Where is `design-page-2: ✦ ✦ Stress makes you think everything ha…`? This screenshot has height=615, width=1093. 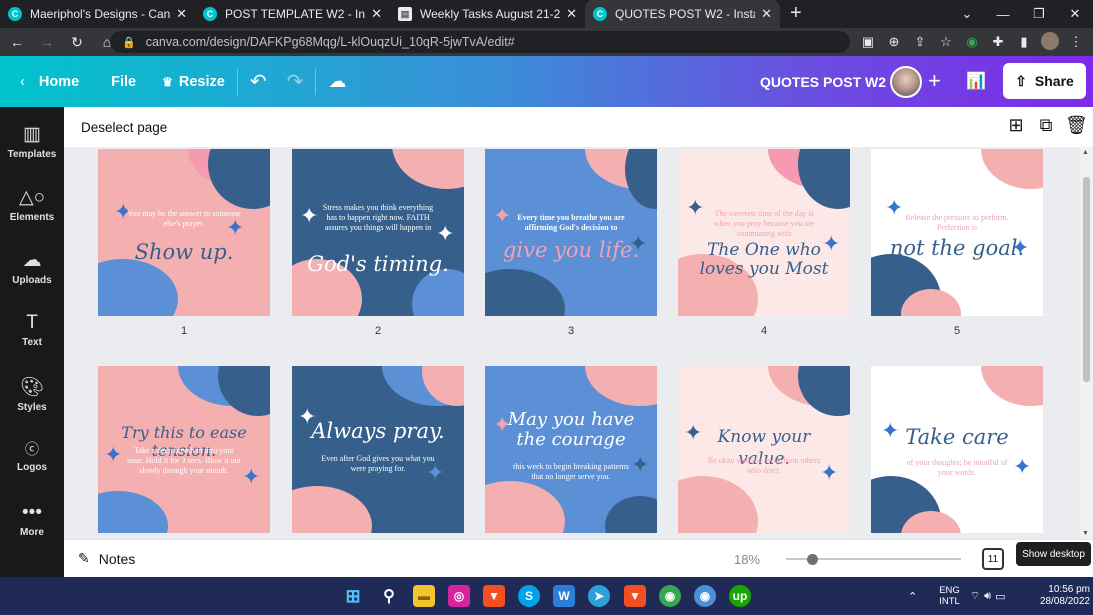
design-page-2: ✦ ✦ Stress makes you think everything ha… is located at coordinates (378, 232).